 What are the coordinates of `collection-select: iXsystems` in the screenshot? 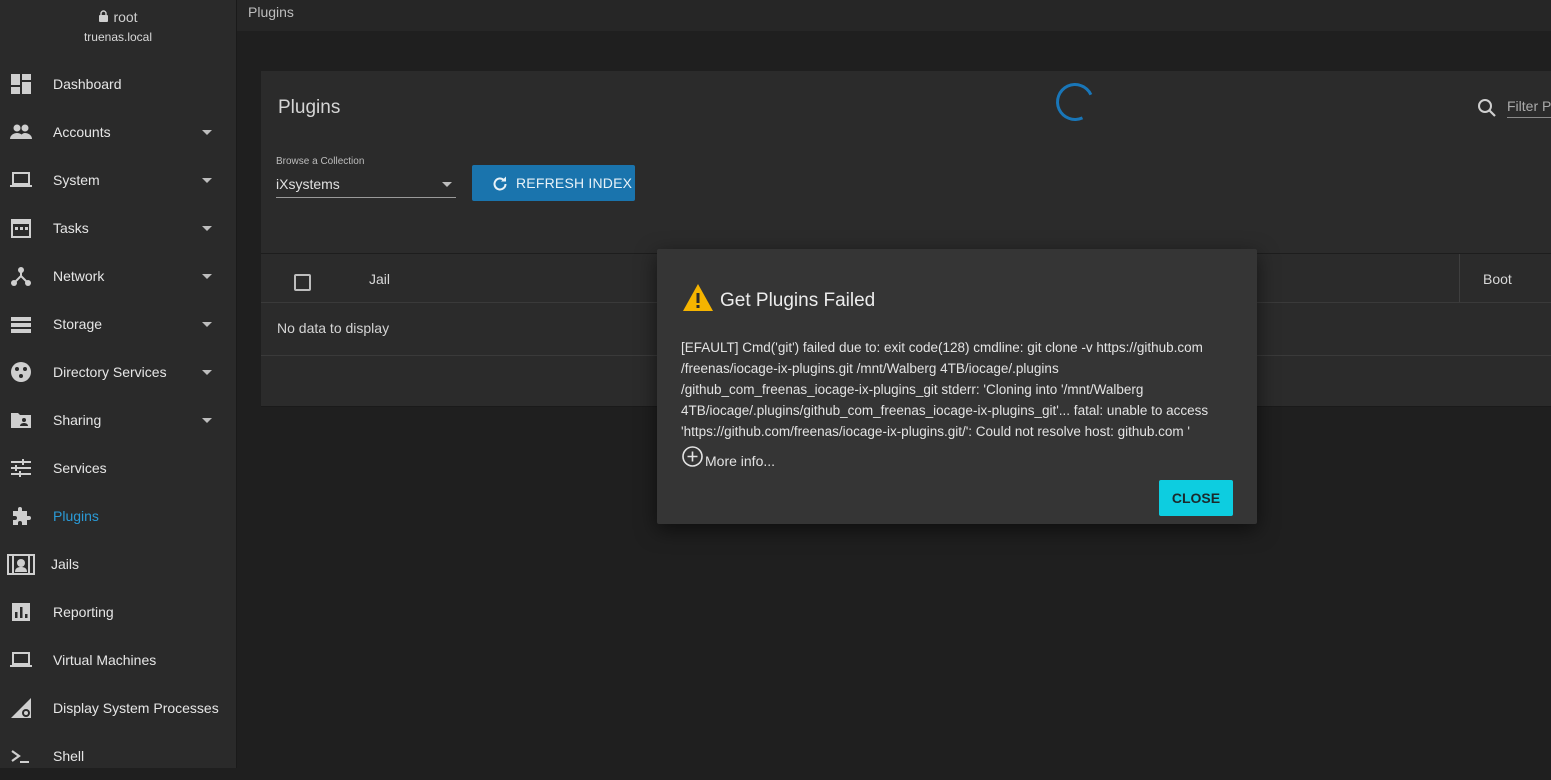 It's located at (366, 185).